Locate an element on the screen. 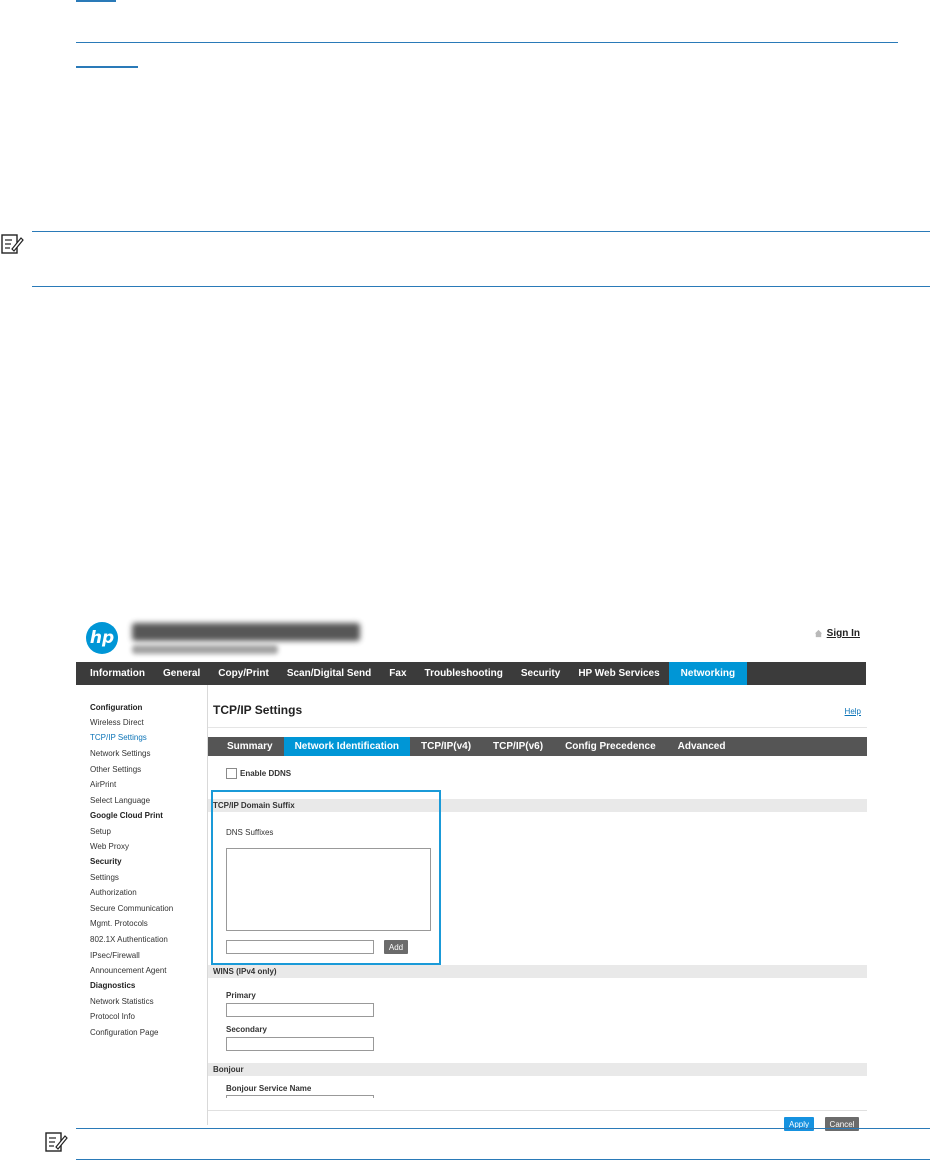 The height and width of the screenshot is (1160, 930). footer-divider is located at coordinates (537, 1110).